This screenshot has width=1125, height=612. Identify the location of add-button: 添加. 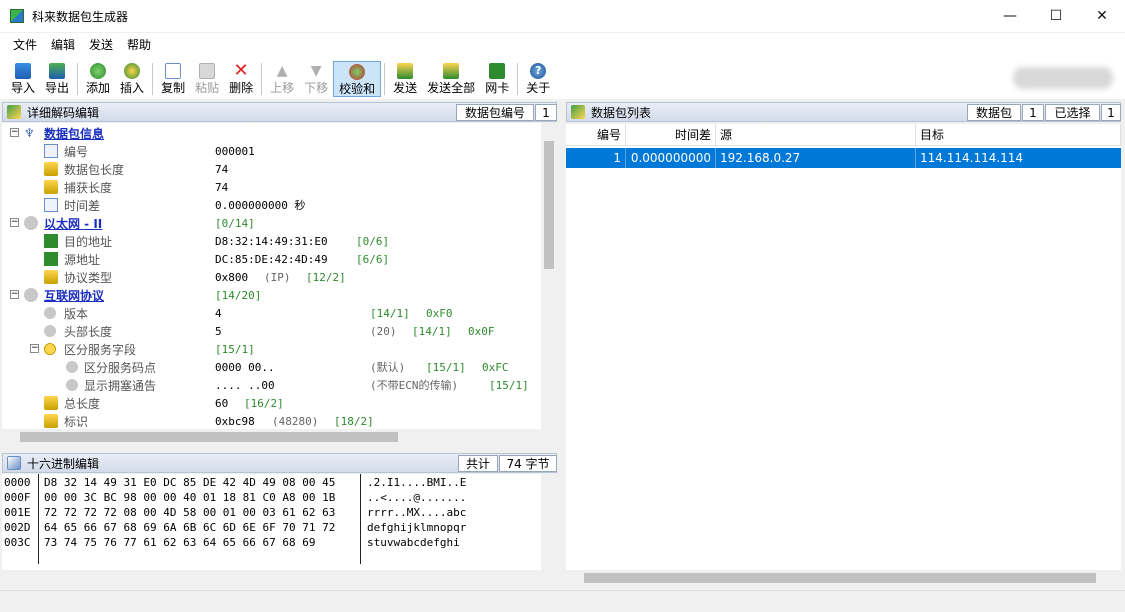
(98, 79).